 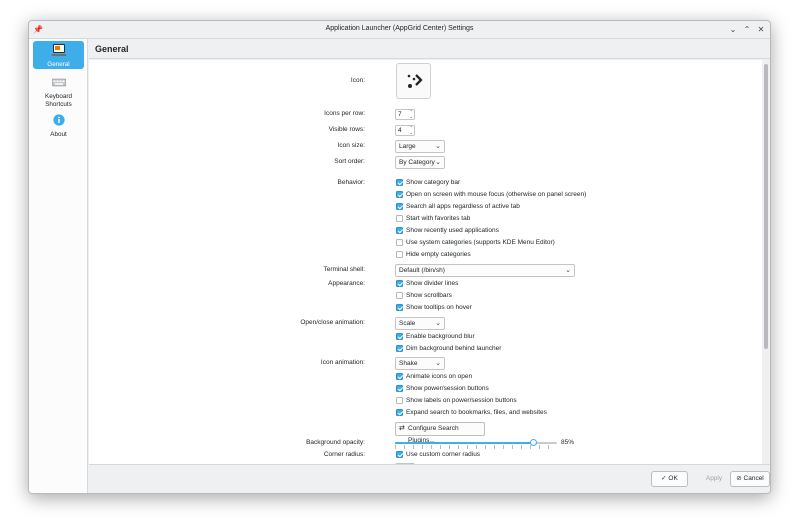 What do you see at coordinates (733, 30) in the screenshot?
I see `minimize-icon: ⌄` at bounding box center [733, 30].